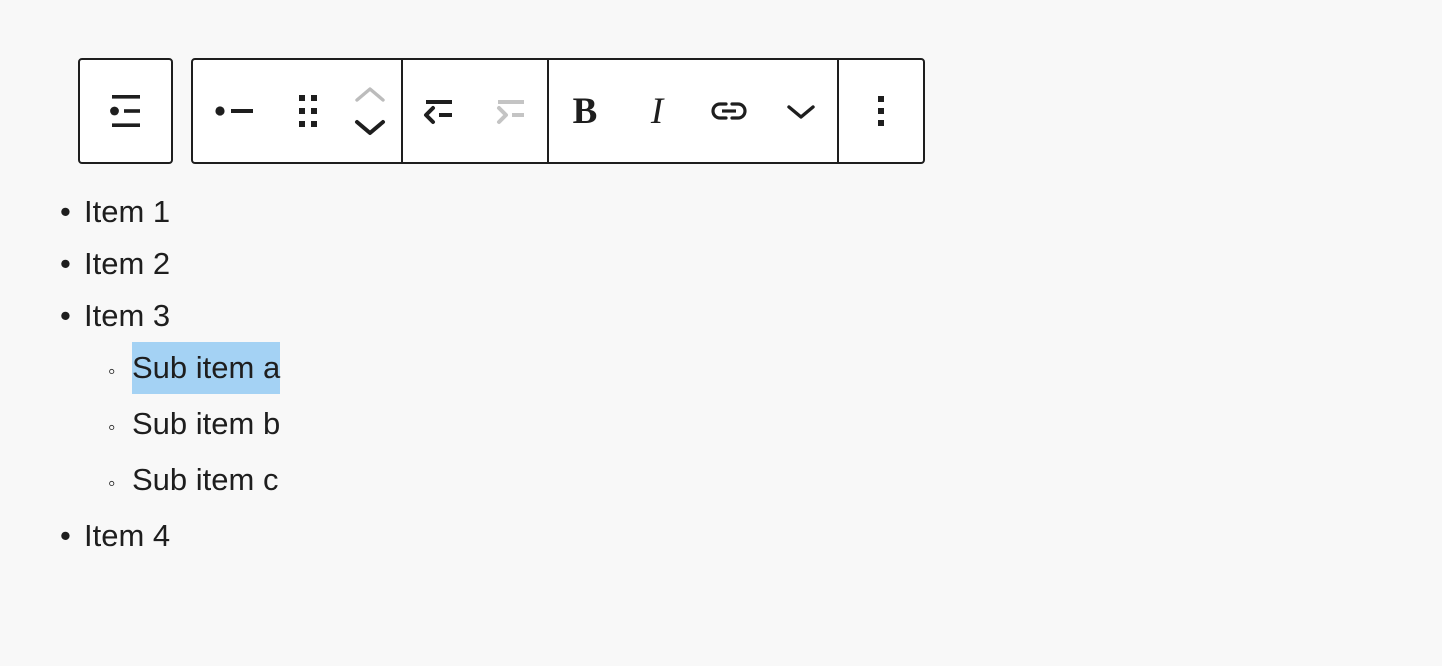 Image resolution: width=1442 pixels, height=666 pixels. I want to click on block-options-button, so click(881, 111).